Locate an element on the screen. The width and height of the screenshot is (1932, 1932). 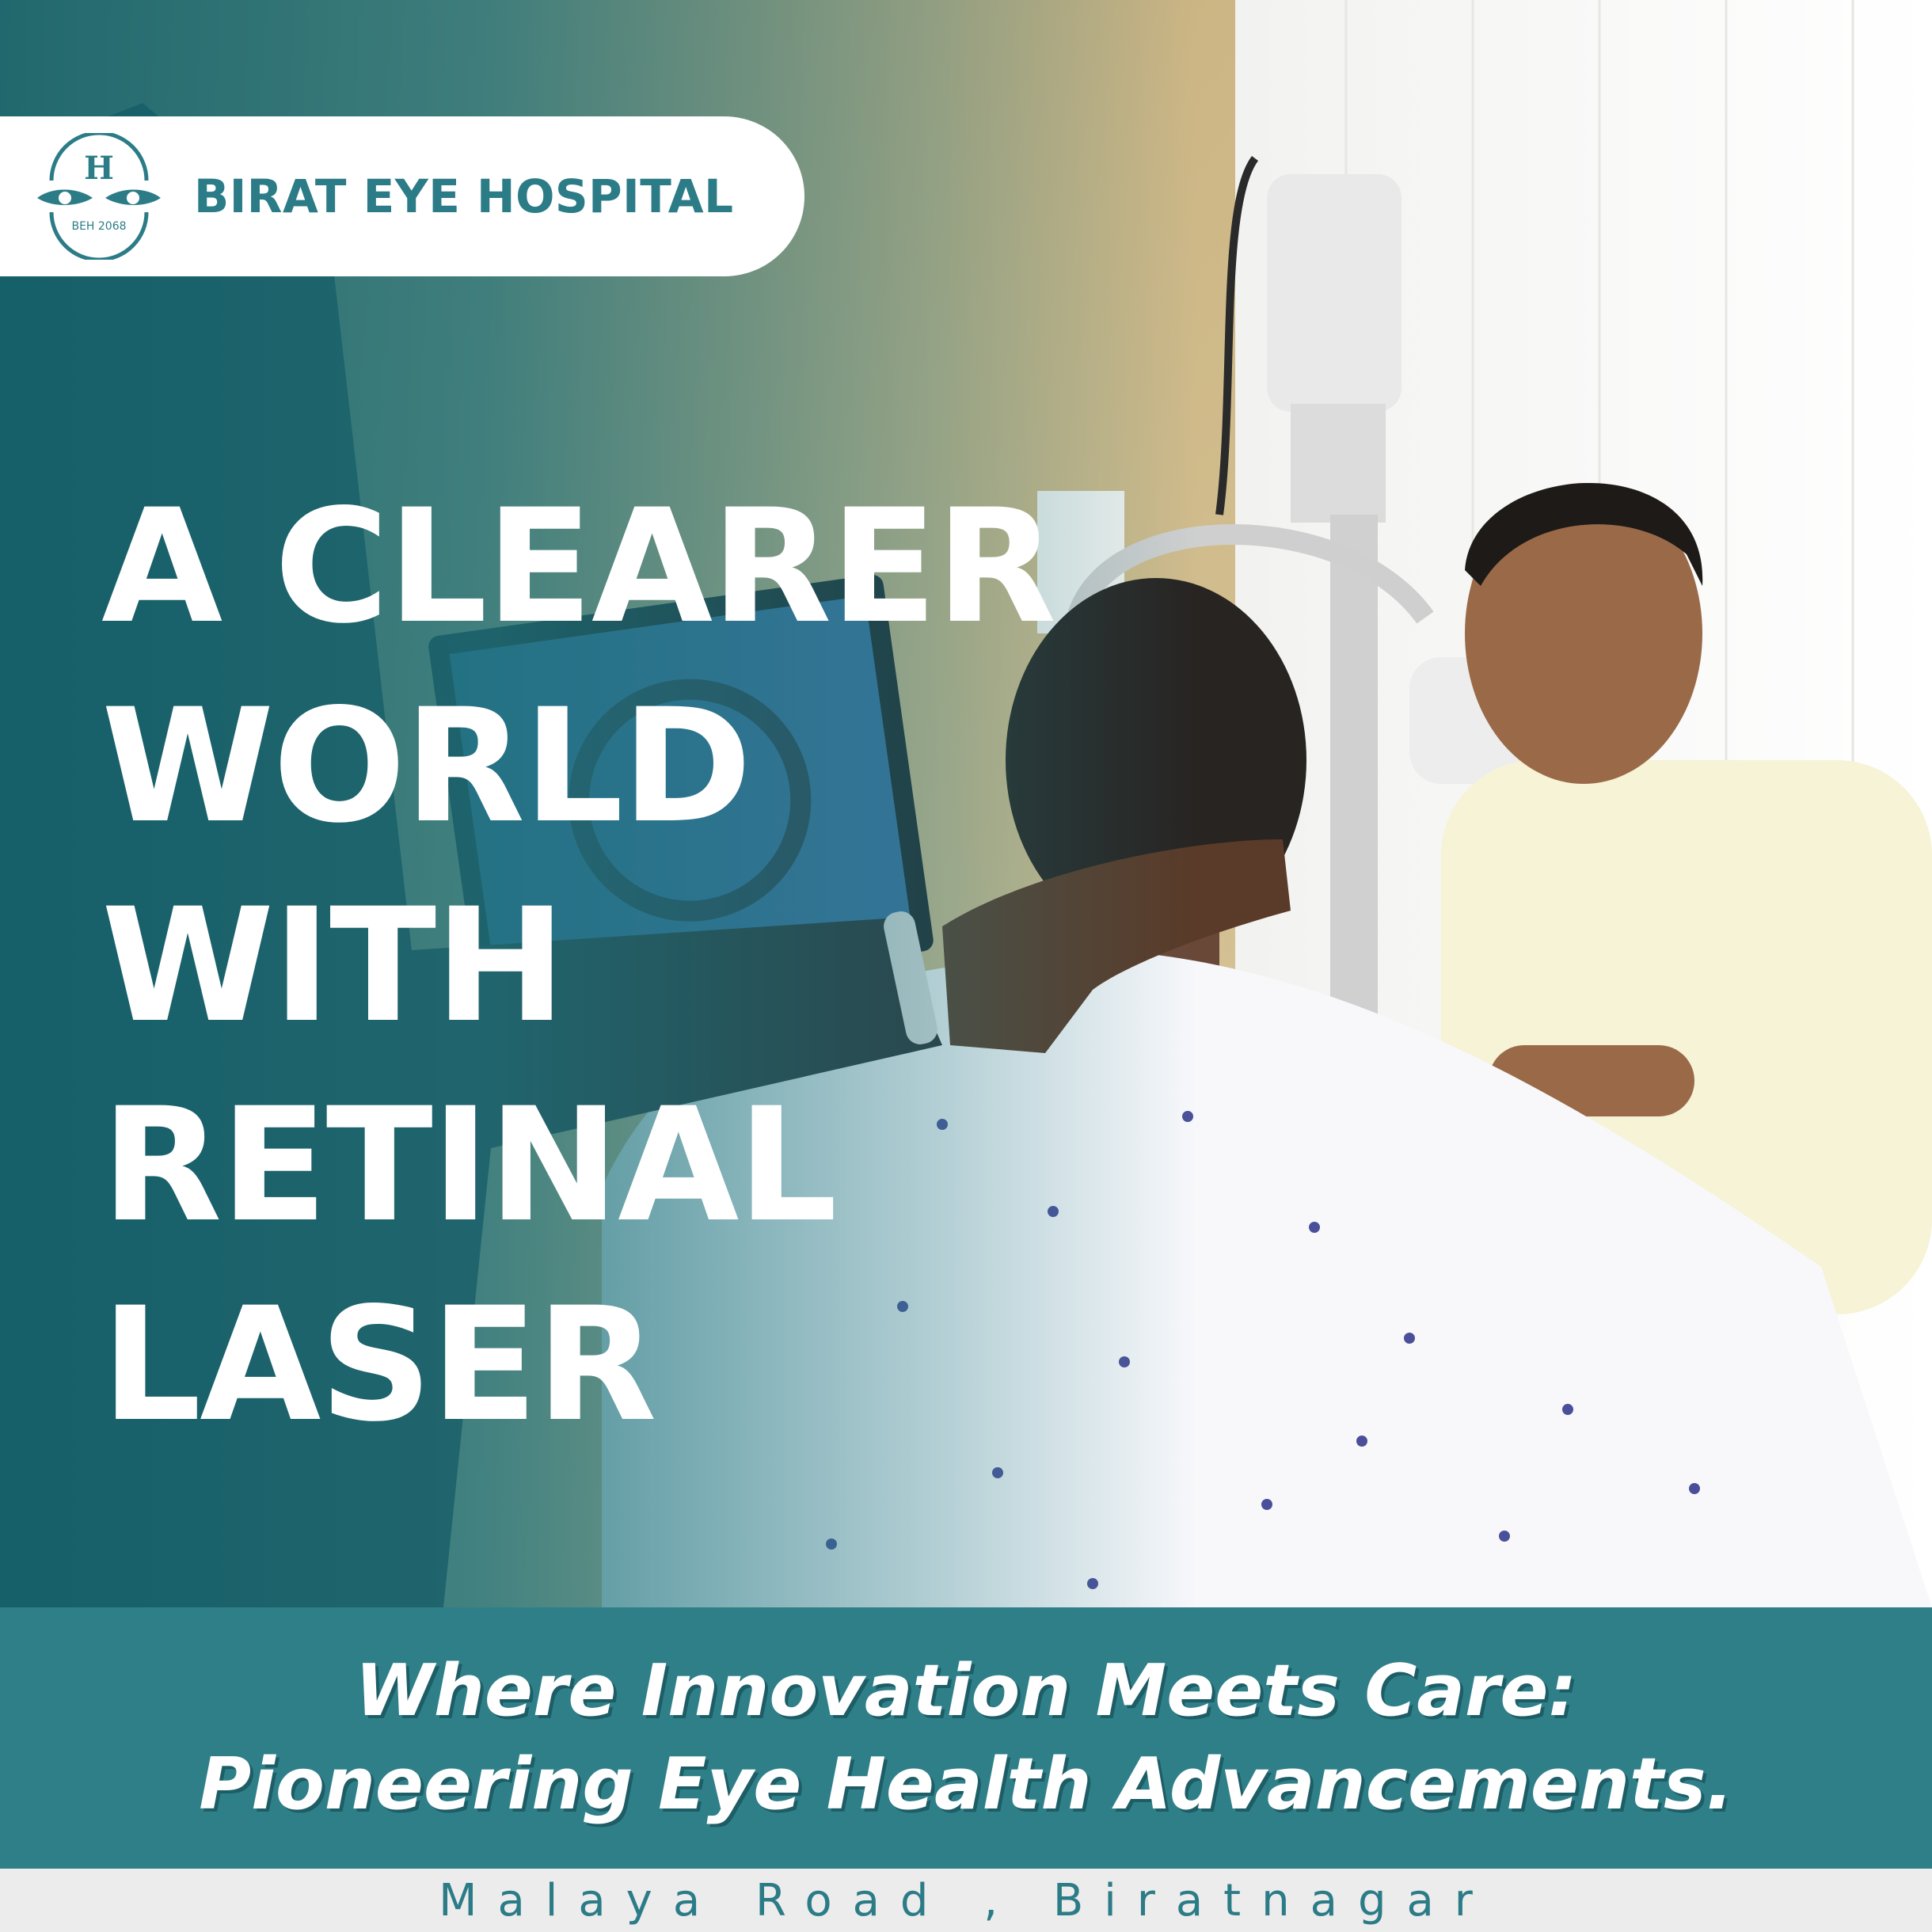
brand-name: BIRAT EYE HOSPITAL is located at coordinates (464, 196).